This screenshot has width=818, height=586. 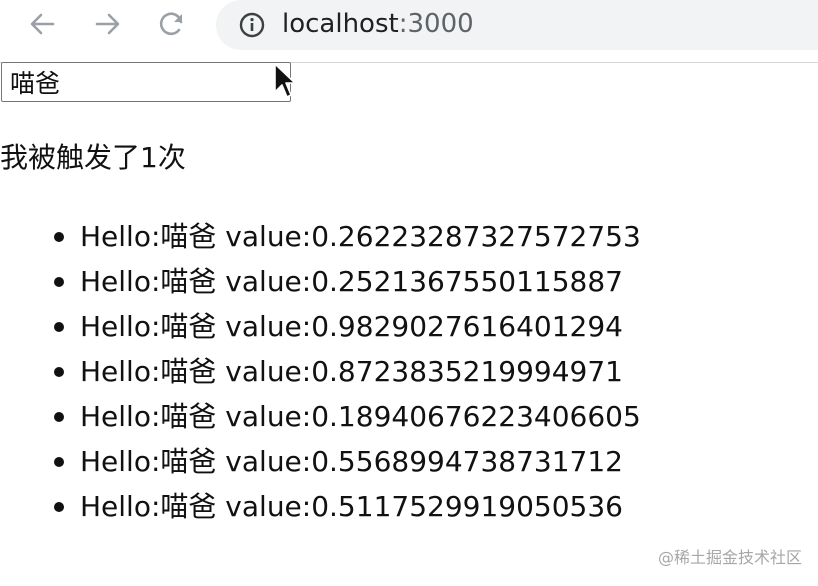 I want to click on list-item-label: Hello:喵爸 value:0.26223287327572753, so click(x=360, y=236).